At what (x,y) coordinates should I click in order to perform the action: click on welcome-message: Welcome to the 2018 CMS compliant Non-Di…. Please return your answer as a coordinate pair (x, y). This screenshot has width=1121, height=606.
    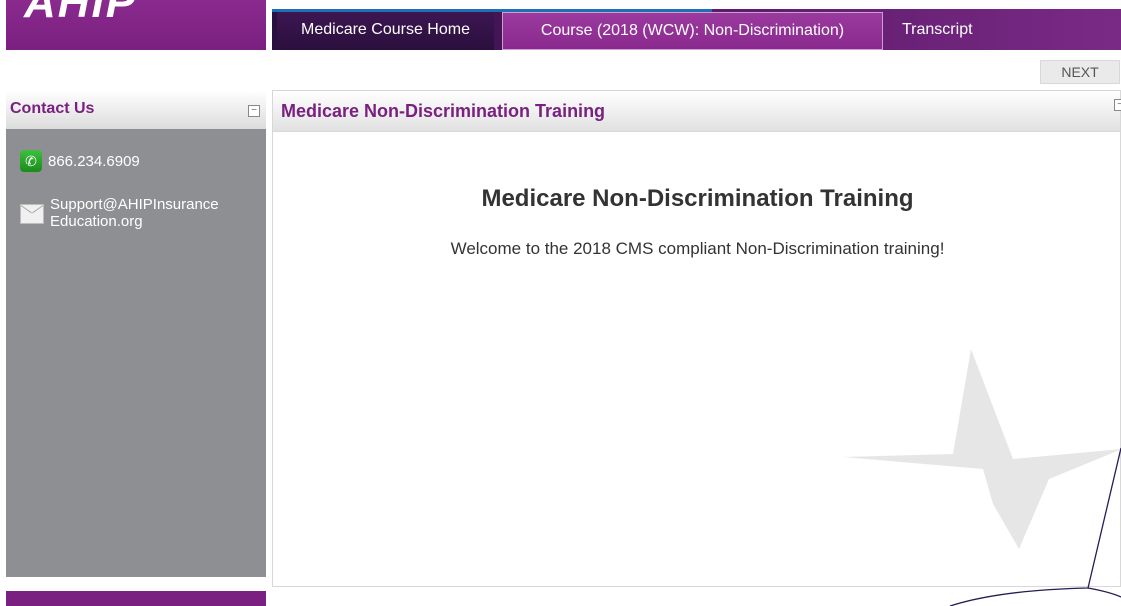
    Looking at the image, I should click on (697, 248).